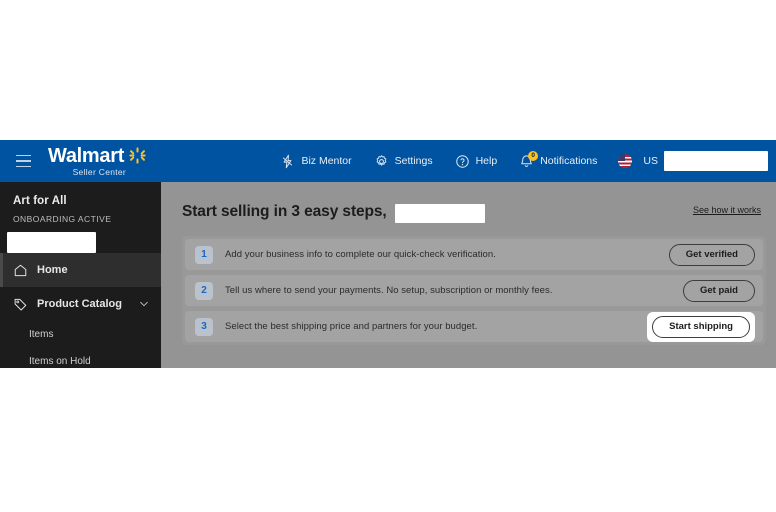 The width and height of the screenshot is (776, 512). I want to click on nav-label-help: Help, so click(486, 161).